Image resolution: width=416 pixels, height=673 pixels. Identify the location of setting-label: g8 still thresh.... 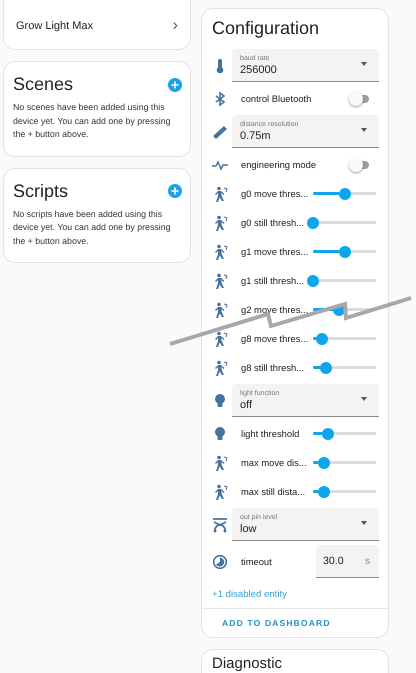
(273, 367).